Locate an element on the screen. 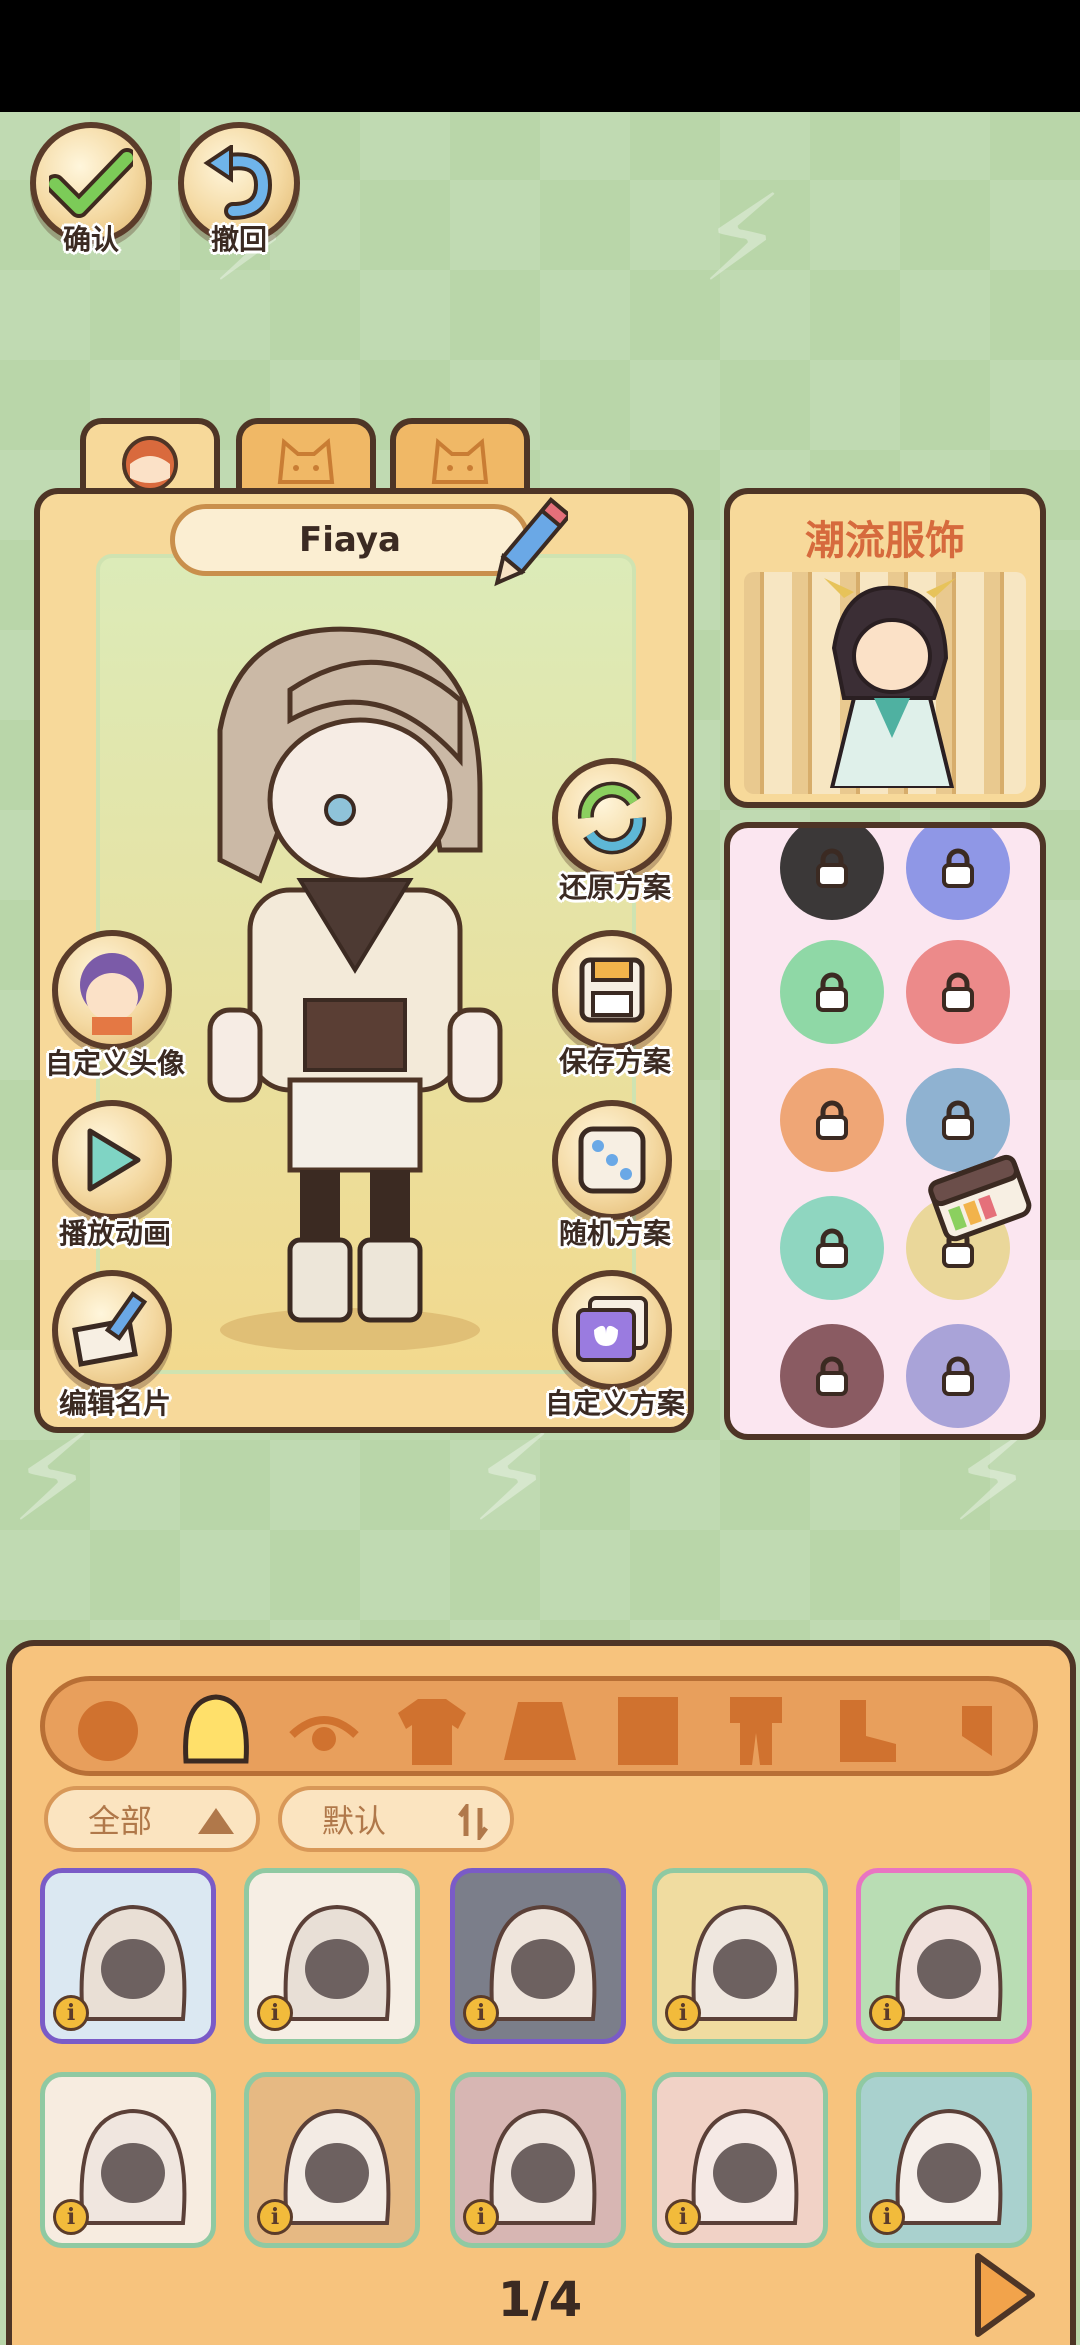 Image resolution: width=1080 pixels, height=2345 pixels. custom-plan-button is located at coordinates (612, 1330).